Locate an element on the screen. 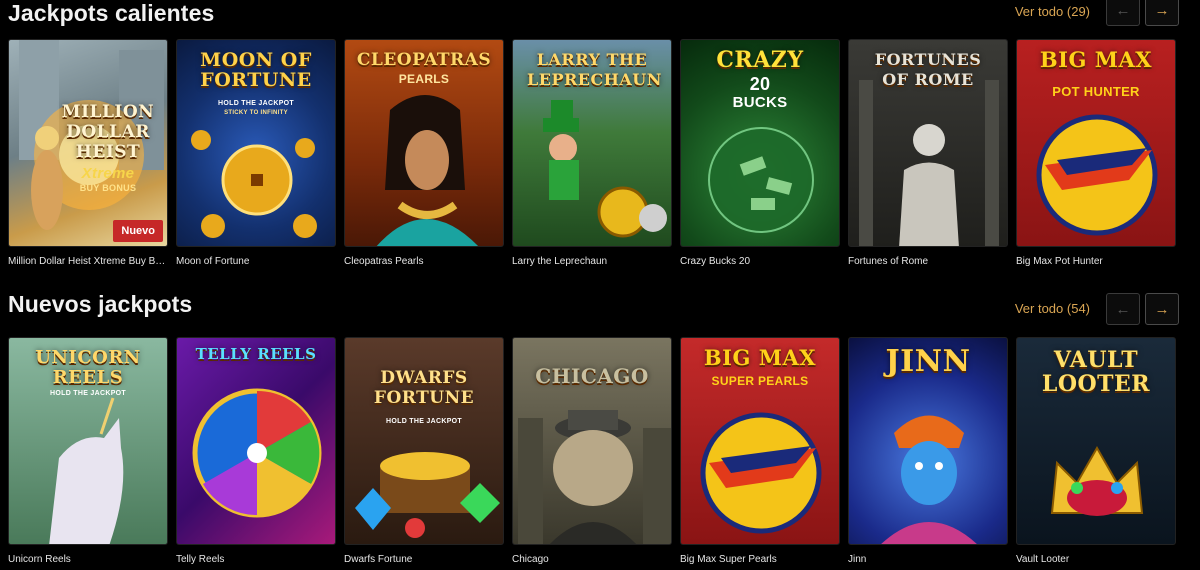 This screenshot has width=1200, height=570. see-all-link: Ver todo (54) is located at coordinates (1052, 308).